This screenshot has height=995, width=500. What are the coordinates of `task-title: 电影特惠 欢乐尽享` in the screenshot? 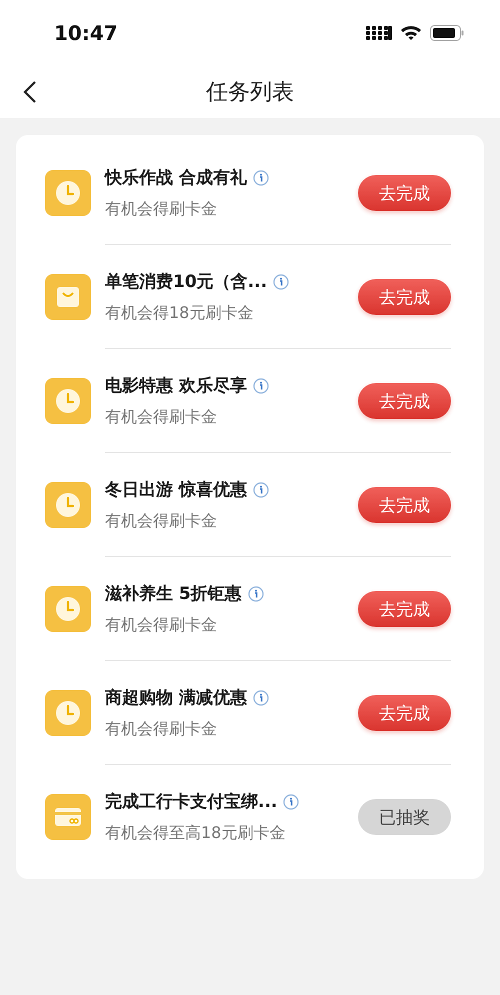 It's located at (176, 386).